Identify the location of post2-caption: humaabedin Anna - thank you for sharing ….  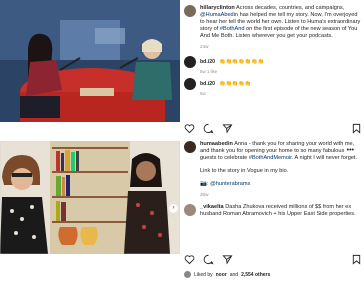
(273, 169).